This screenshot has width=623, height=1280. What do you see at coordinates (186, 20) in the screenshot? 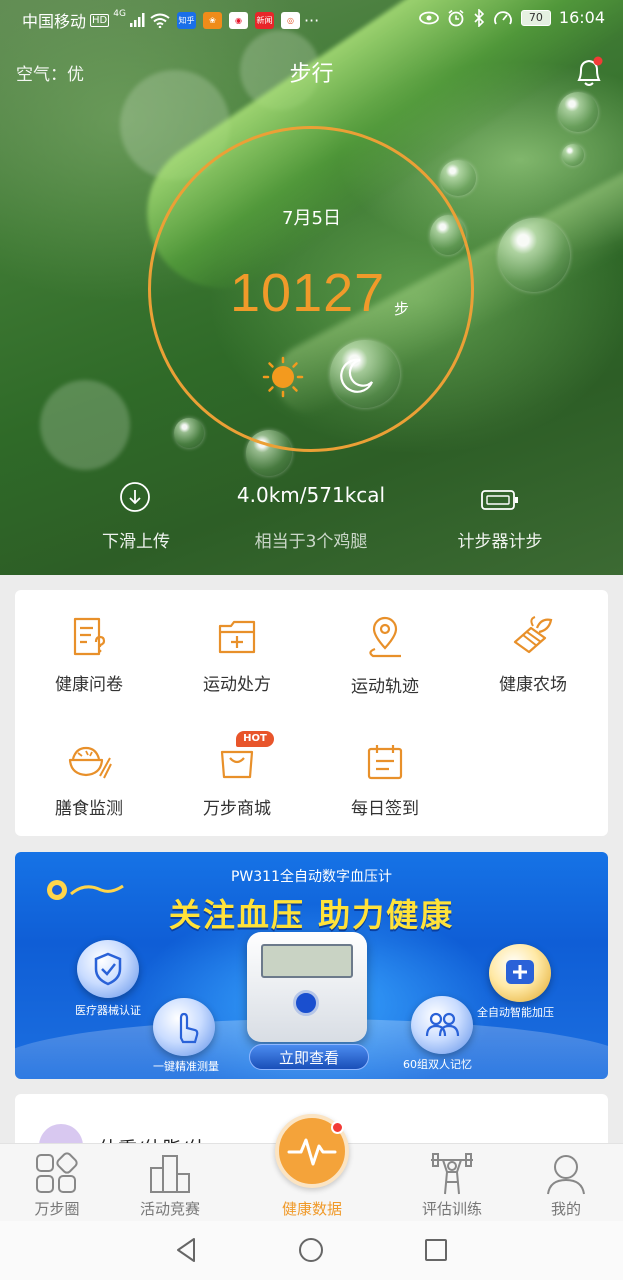
I see `zhihu-icon: 知乎` at bounding box center [186, 20].